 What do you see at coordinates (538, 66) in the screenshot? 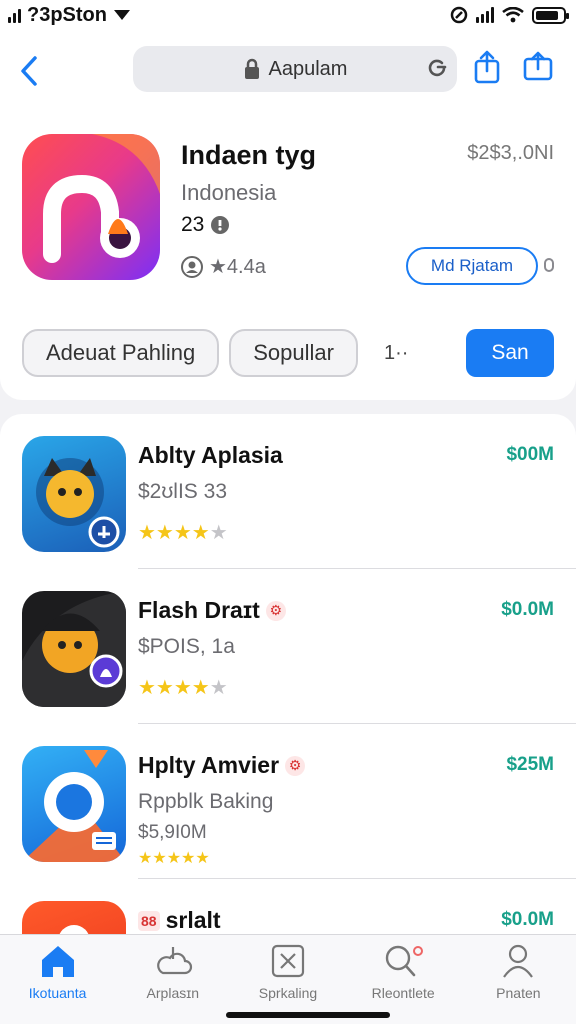
I see `export-icon` at bounding box center [538, 66].